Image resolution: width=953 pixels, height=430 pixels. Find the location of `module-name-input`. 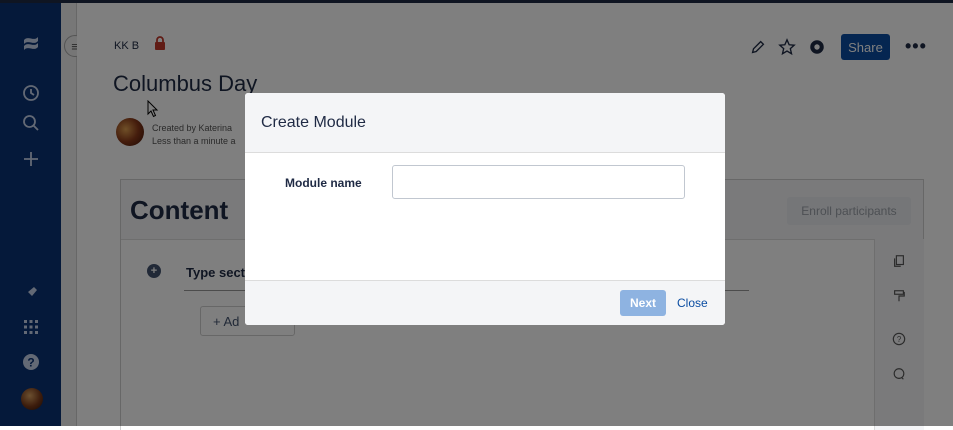

module-name-input is located at coordinates (538, 182).